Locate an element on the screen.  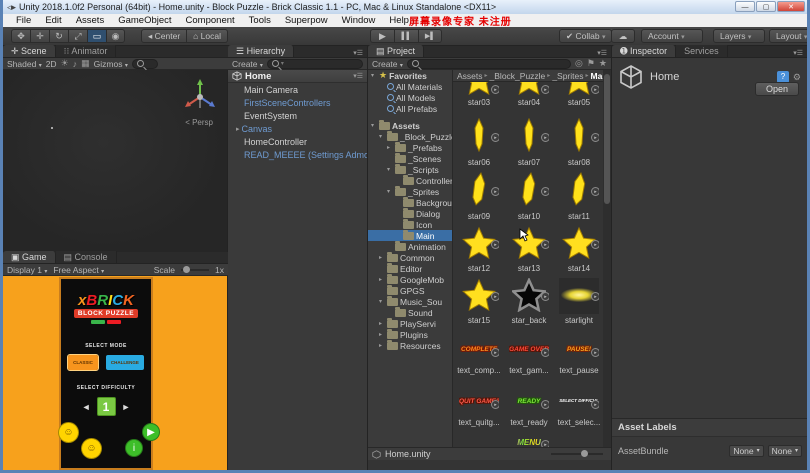
tab-scene: ✛ Scene is located at coordinates (29, 51).